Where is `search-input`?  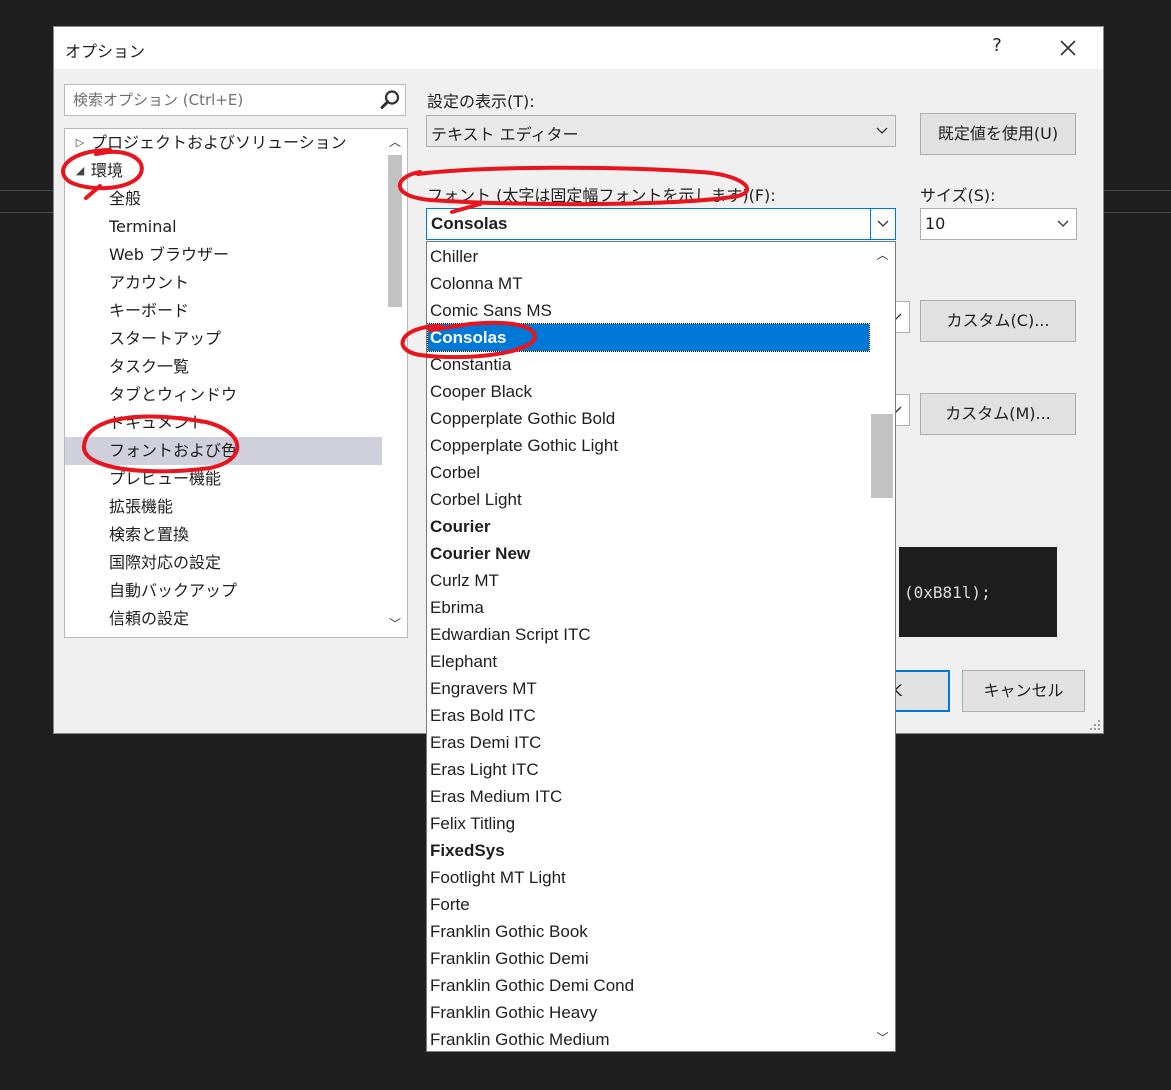 search-input is located at coordinates (228, 100).